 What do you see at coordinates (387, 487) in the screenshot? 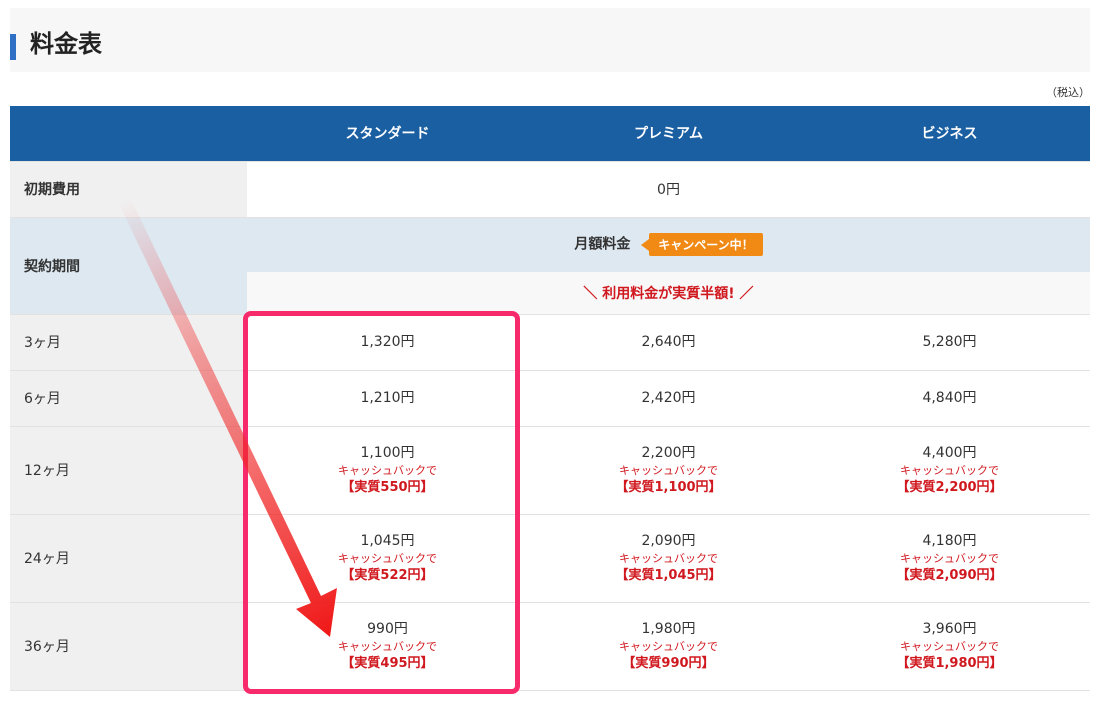
I see `effective-price: 【実質550円】` at bounding box center [387, 487].